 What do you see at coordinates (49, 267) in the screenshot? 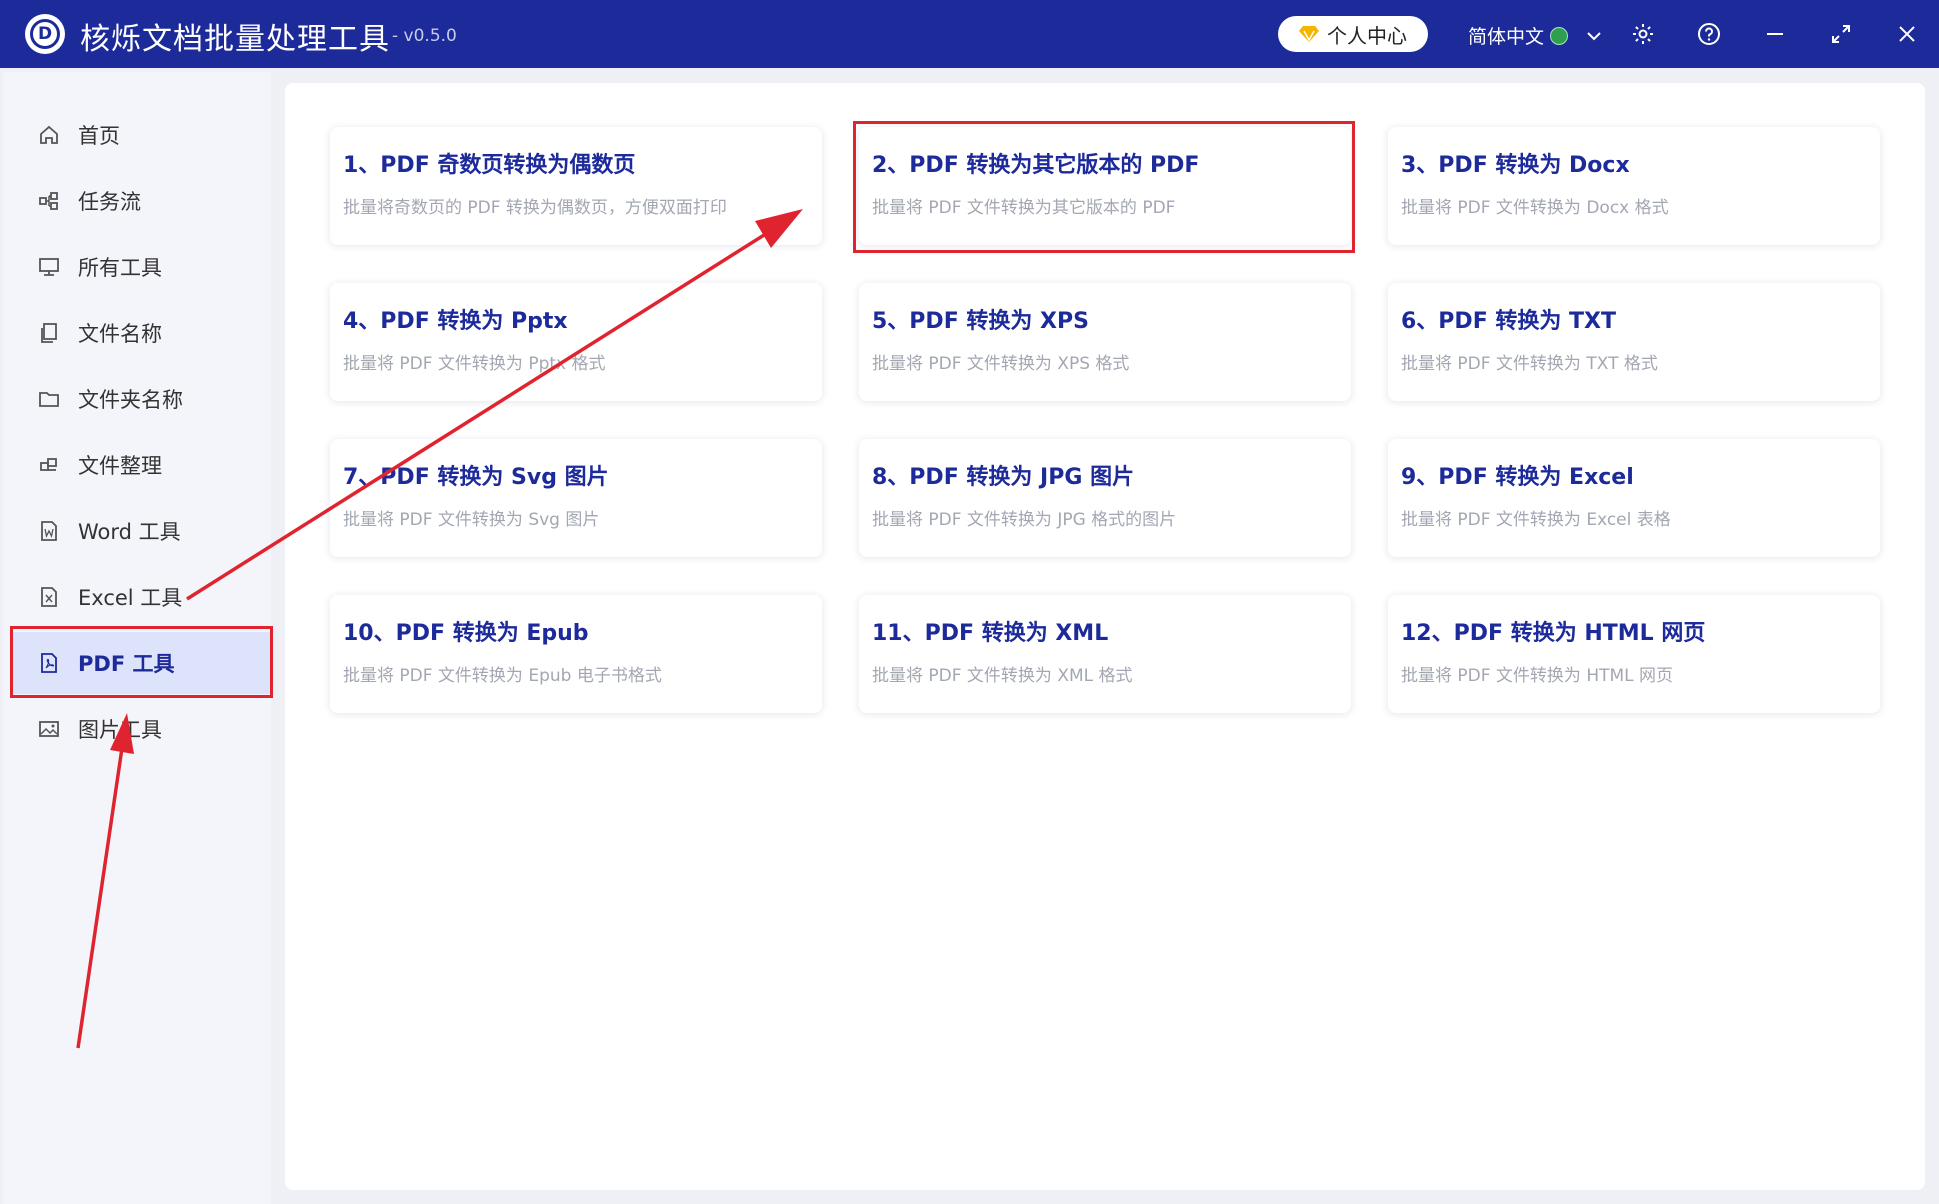
I see `monitor-icon` at bounding box center [49, 267].